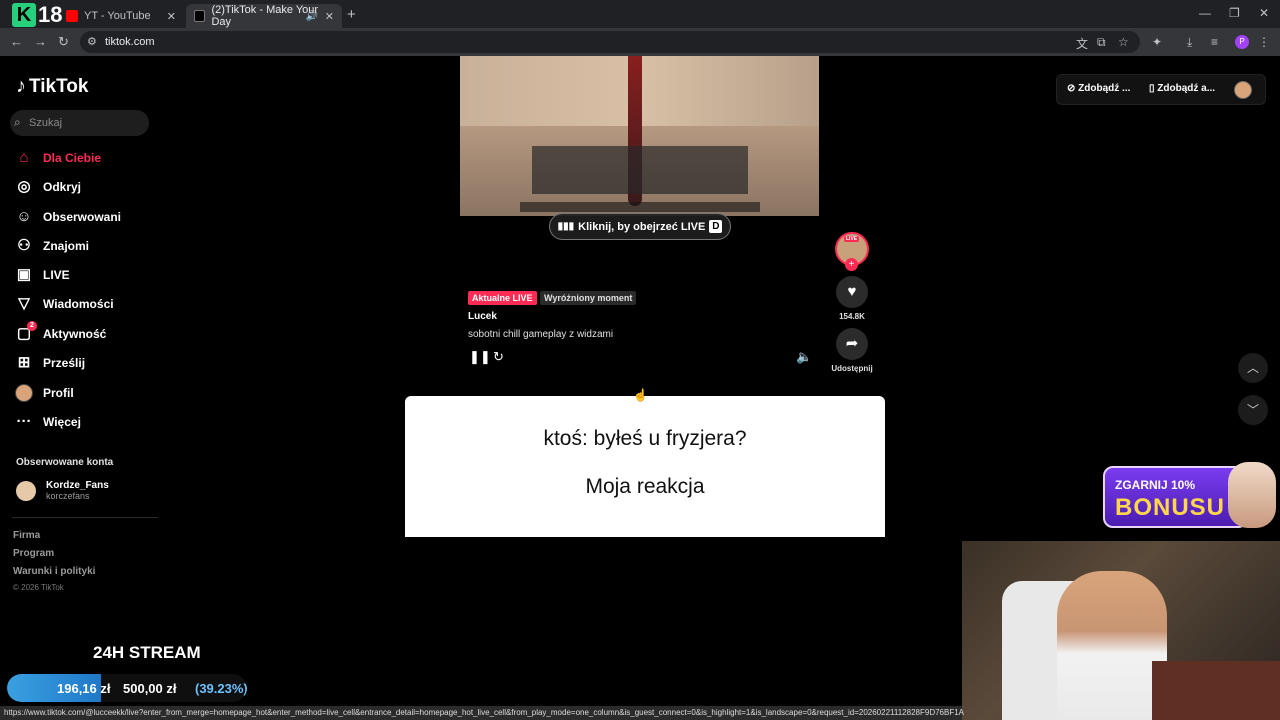 The width and height of the screenshot is (1280, 720). Describe the element at coordinates (54, 571) in the screenshot. I see `footer-link-terms: Warunki i polityki` at that location.